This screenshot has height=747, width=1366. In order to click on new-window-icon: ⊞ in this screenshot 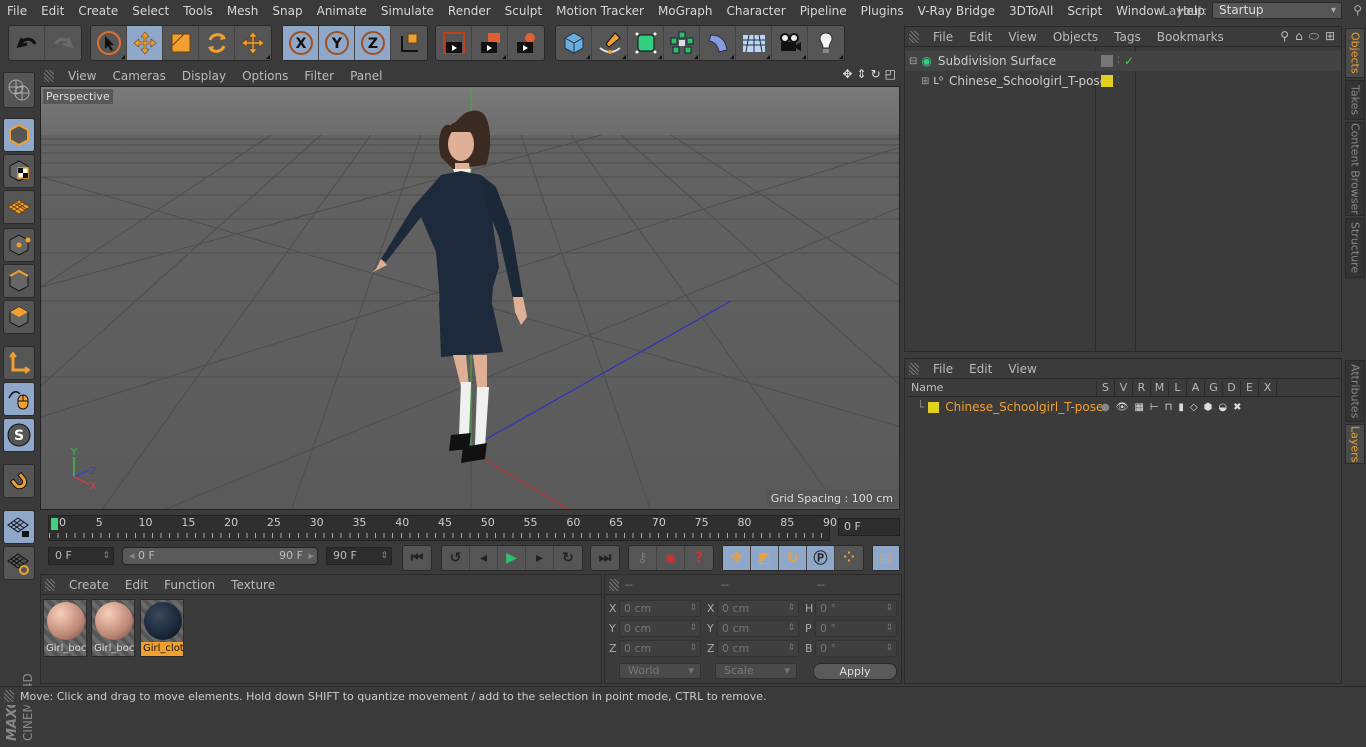, I will do `click(1330, 36)`.